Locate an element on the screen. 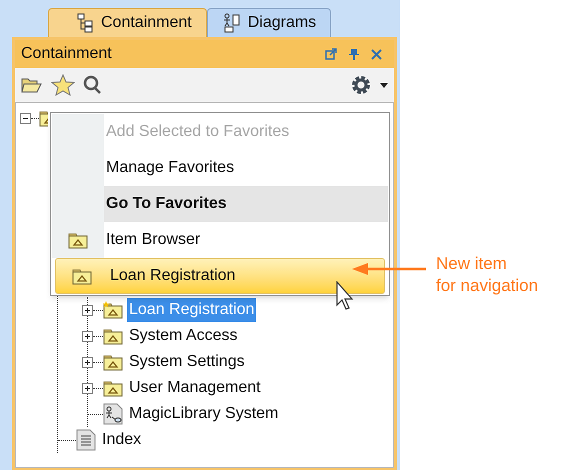 The width and height of the screenshot is (578, 470). star-icon is located at coordinates (63, 85).